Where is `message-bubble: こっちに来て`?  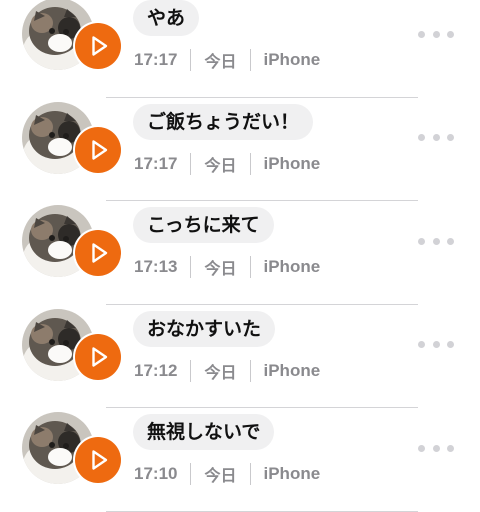
message-bubble: こっちに来て is located at coordinates (203, 225).